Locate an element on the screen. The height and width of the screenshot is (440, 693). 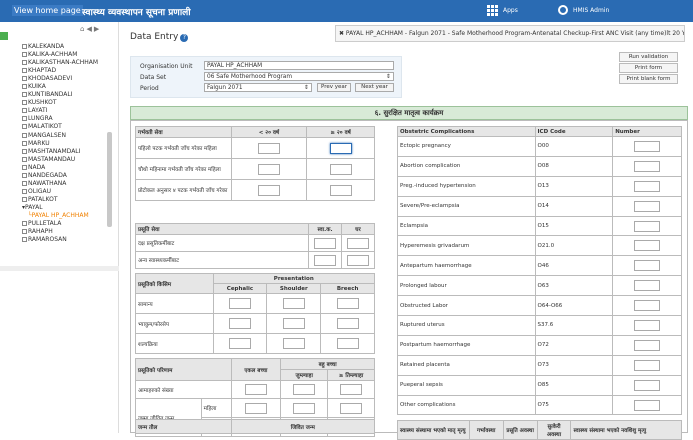
tree-item: KUIKA is located at coordinates (60, 87).